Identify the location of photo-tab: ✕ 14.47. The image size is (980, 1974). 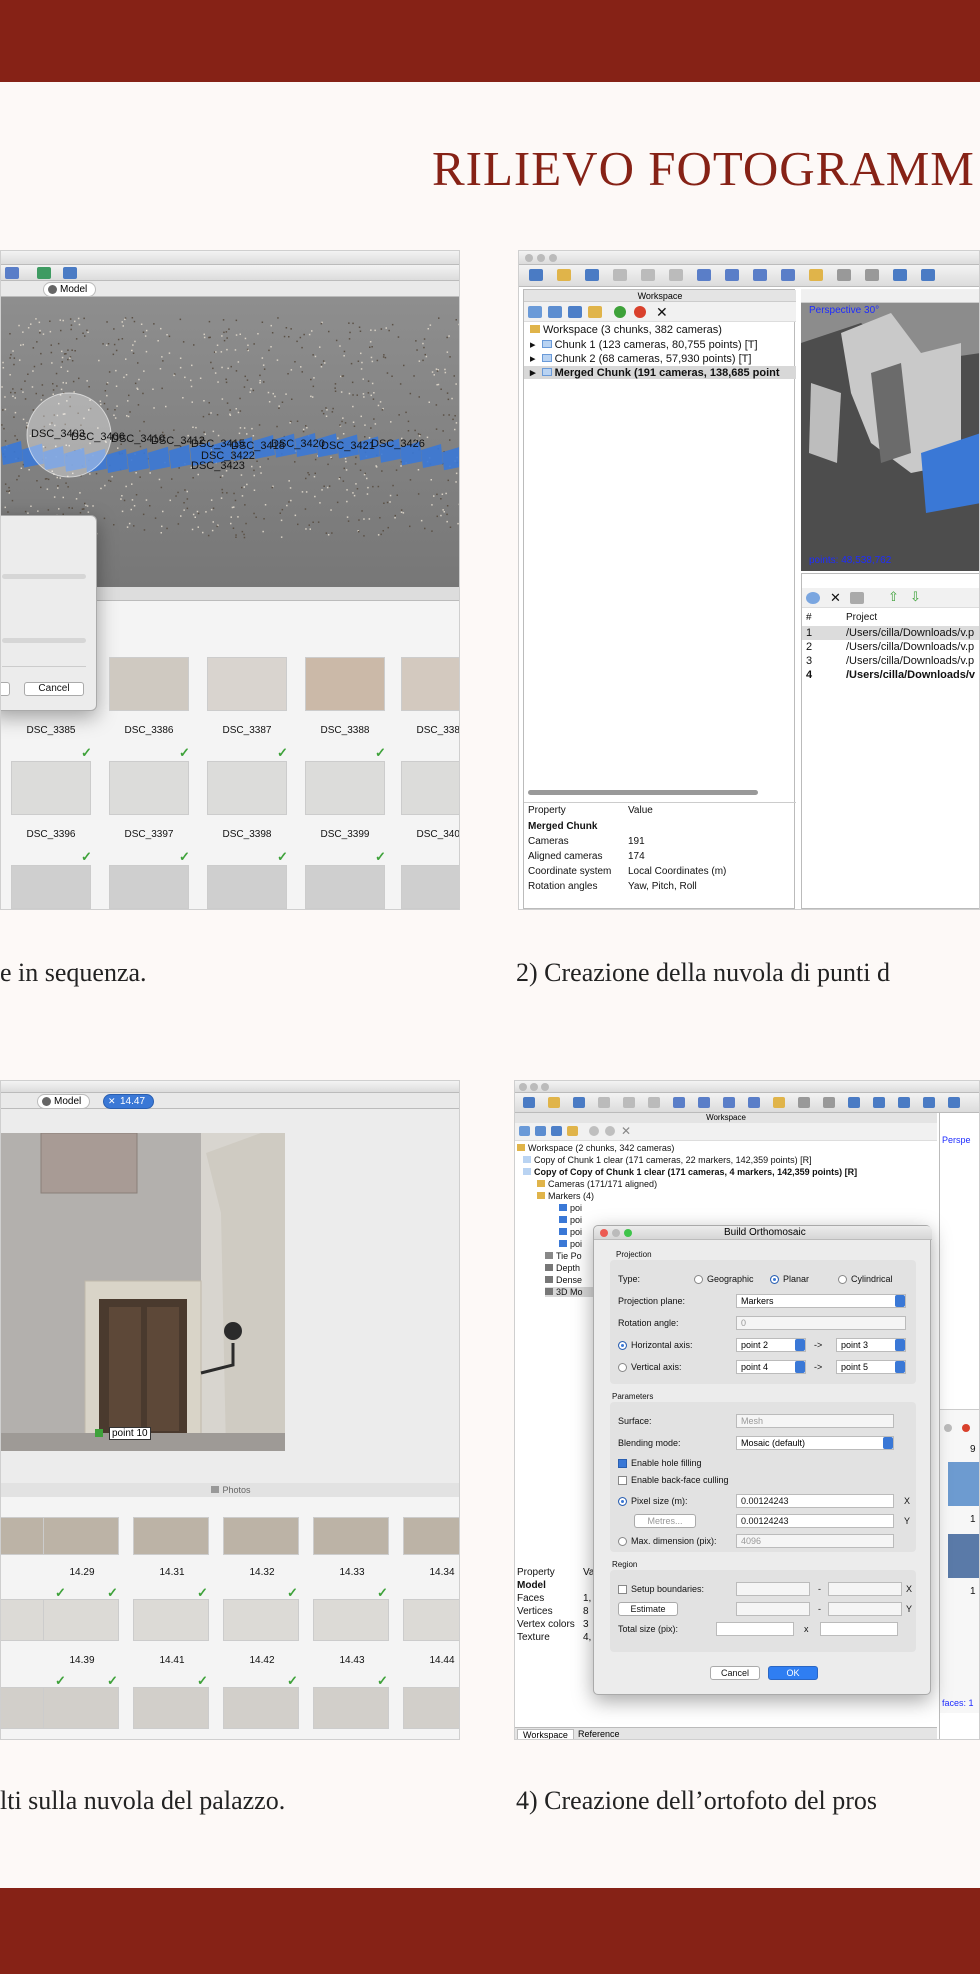
(129, 1101).